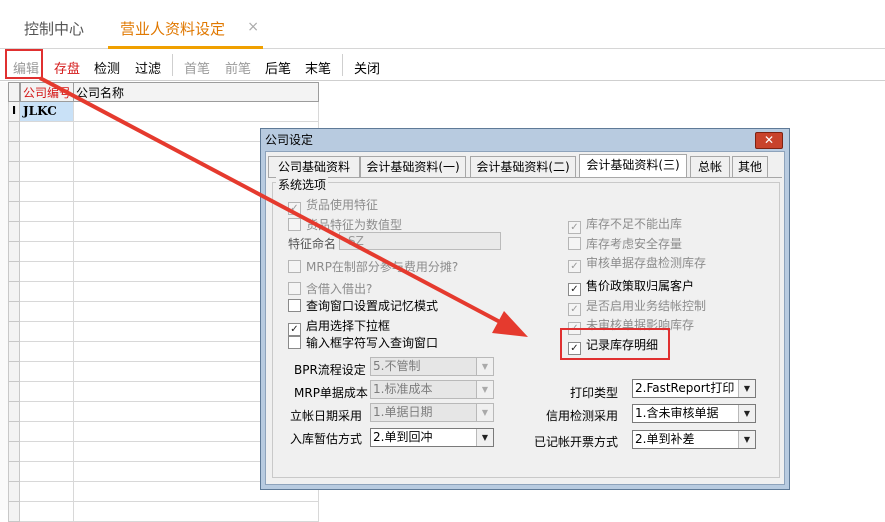 The image size is (885, 522). Describe the element at coordinates (363, 306) in the screenshot. I see `query-memory-checkbox: 查询窗口设置成记忆模式` at that location.